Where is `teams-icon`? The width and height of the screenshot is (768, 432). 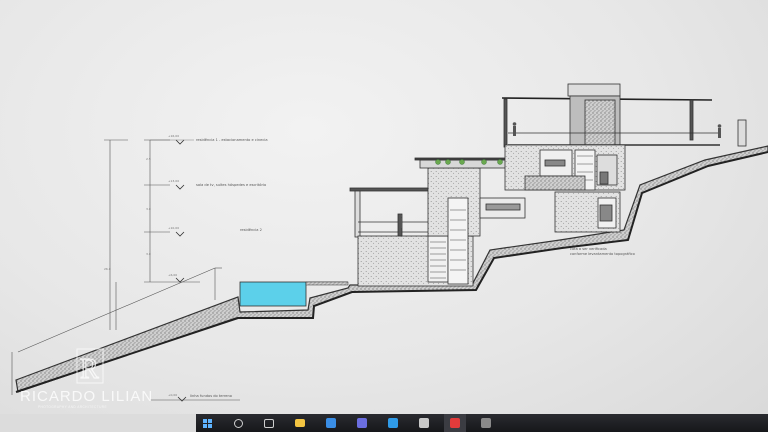 teams-icon is located at coordinates (362, 423).